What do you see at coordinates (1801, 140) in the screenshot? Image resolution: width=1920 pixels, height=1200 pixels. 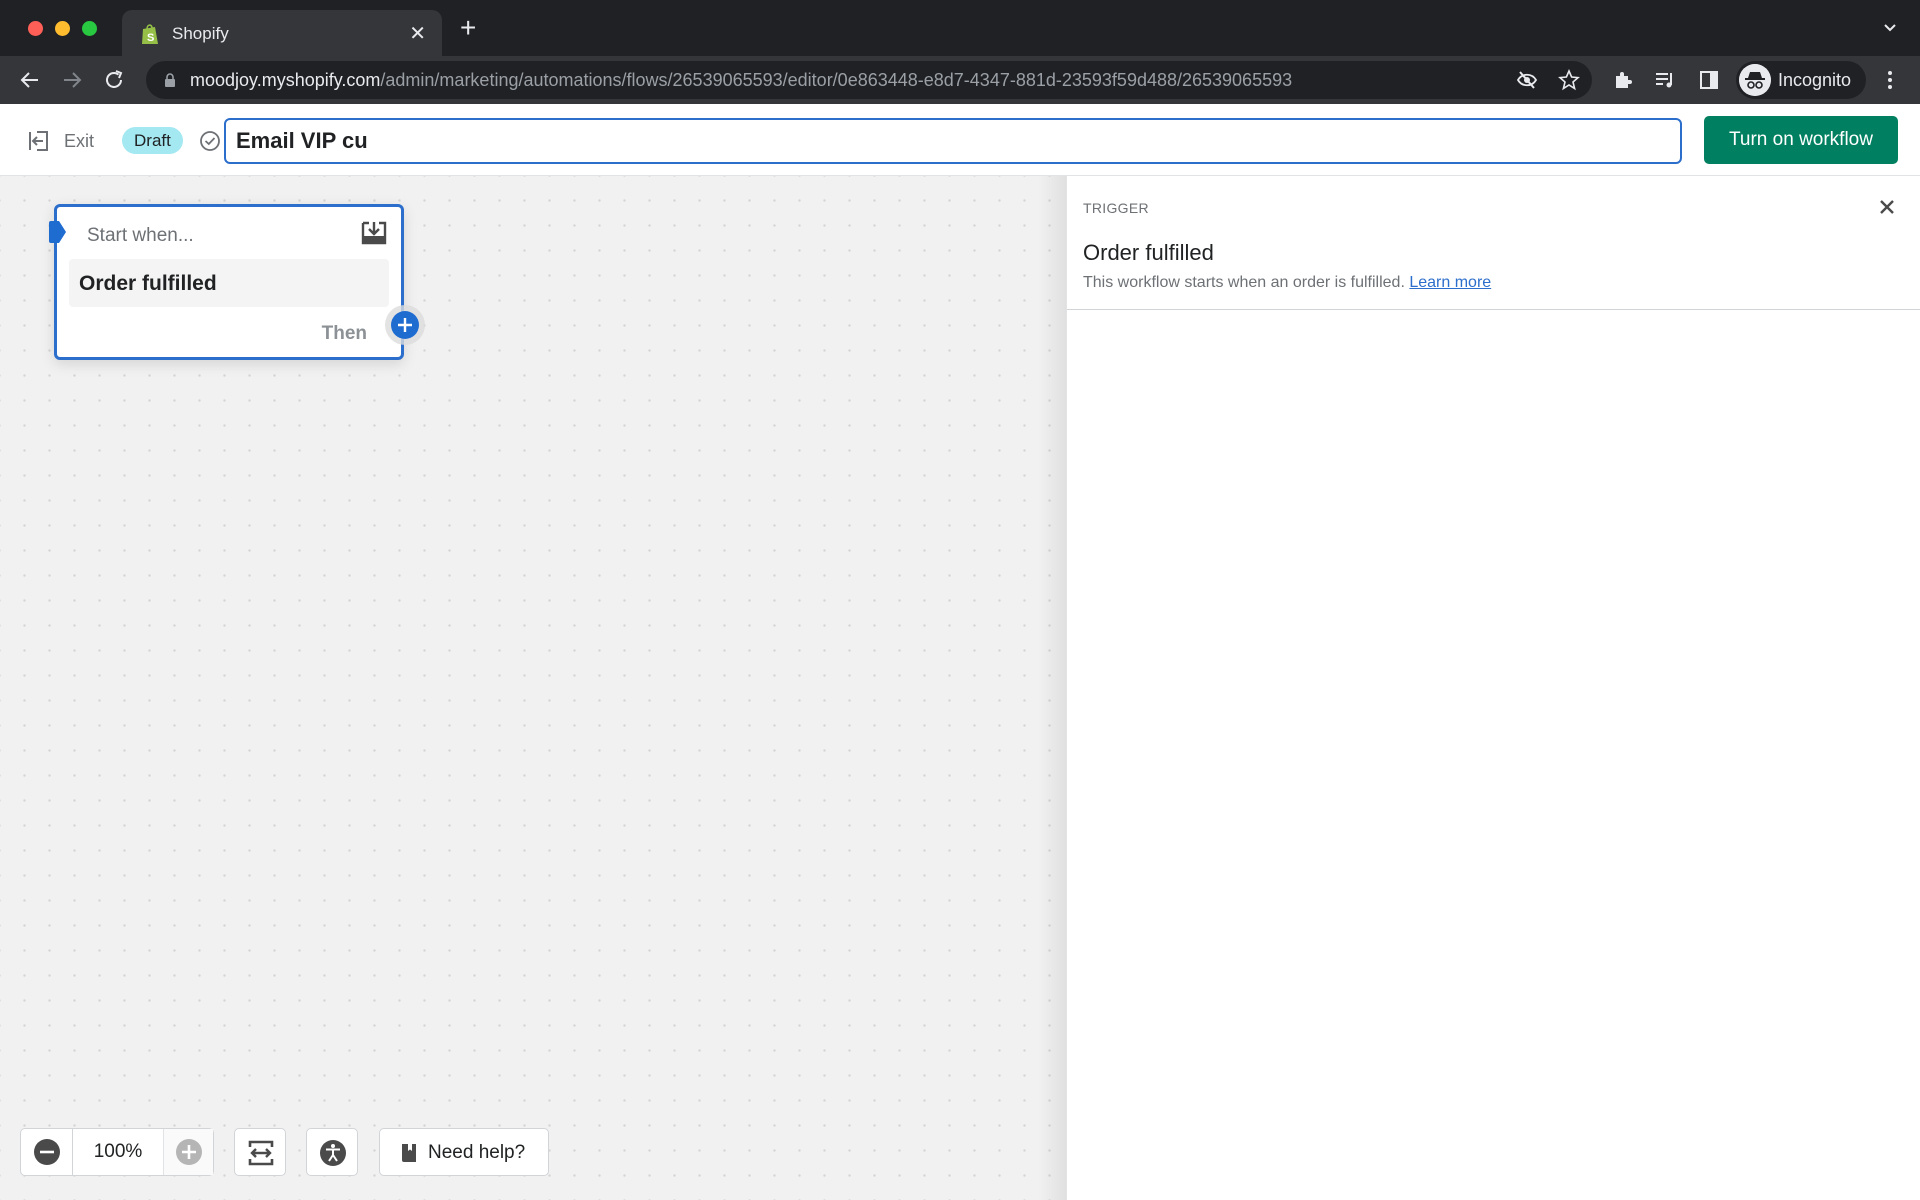 I see `turn-on-workflow-button: Turn on workflow` at bounding box center [1801, 140].